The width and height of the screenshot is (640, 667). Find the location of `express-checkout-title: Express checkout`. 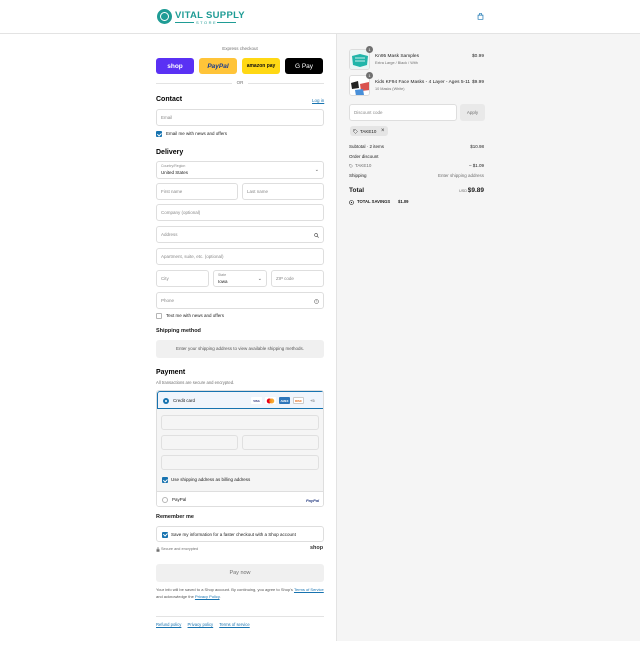

express-checkout-title: Express checkout is located at coordinates (240, 48).